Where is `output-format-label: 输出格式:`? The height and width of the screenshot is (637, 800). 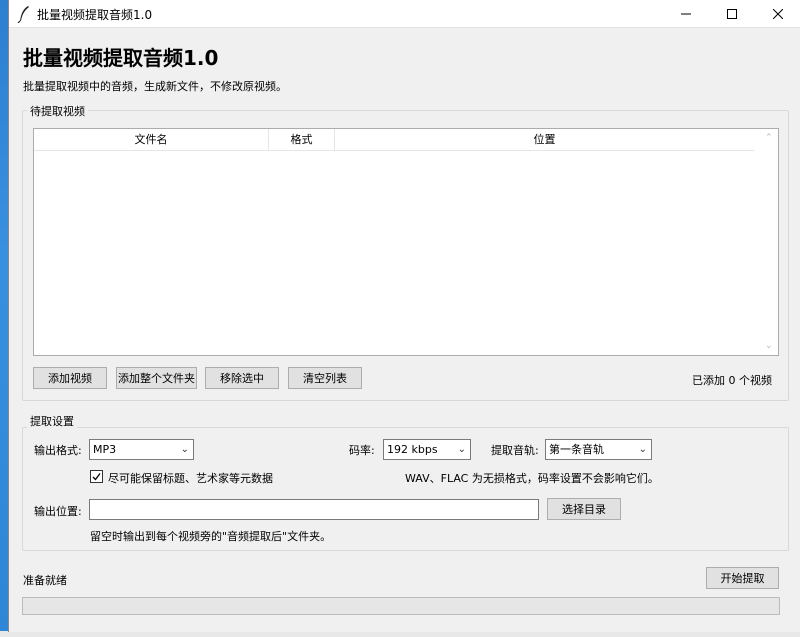 output-format-label: 输出格式: is located at coordinates (58, 450).